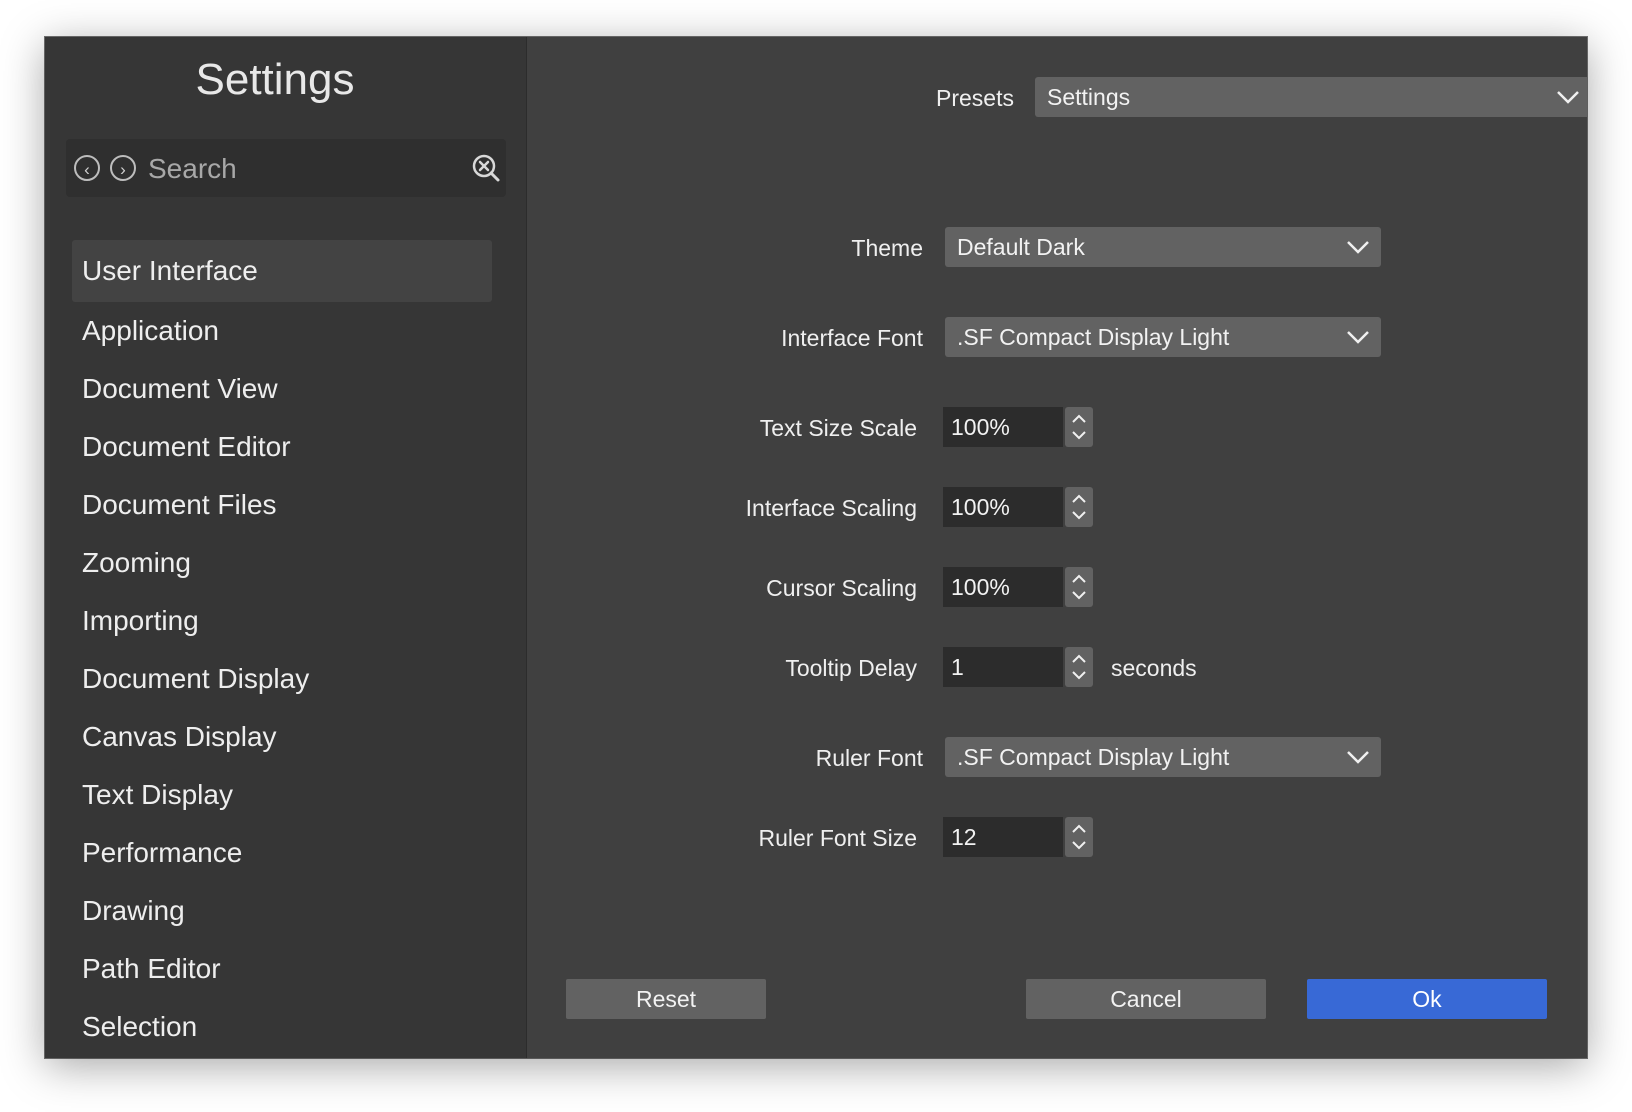  I want to click on ruler-font-size-stepper: 12, so click(1018, 837).